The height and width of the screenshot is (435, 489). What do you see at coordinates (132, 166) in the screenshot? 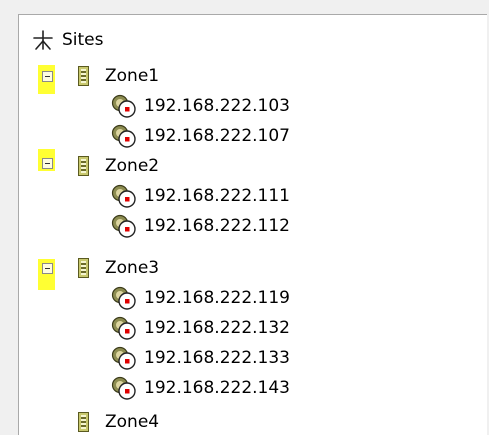
I see `zone-label: Zone2` at bounding box center [132, 166].